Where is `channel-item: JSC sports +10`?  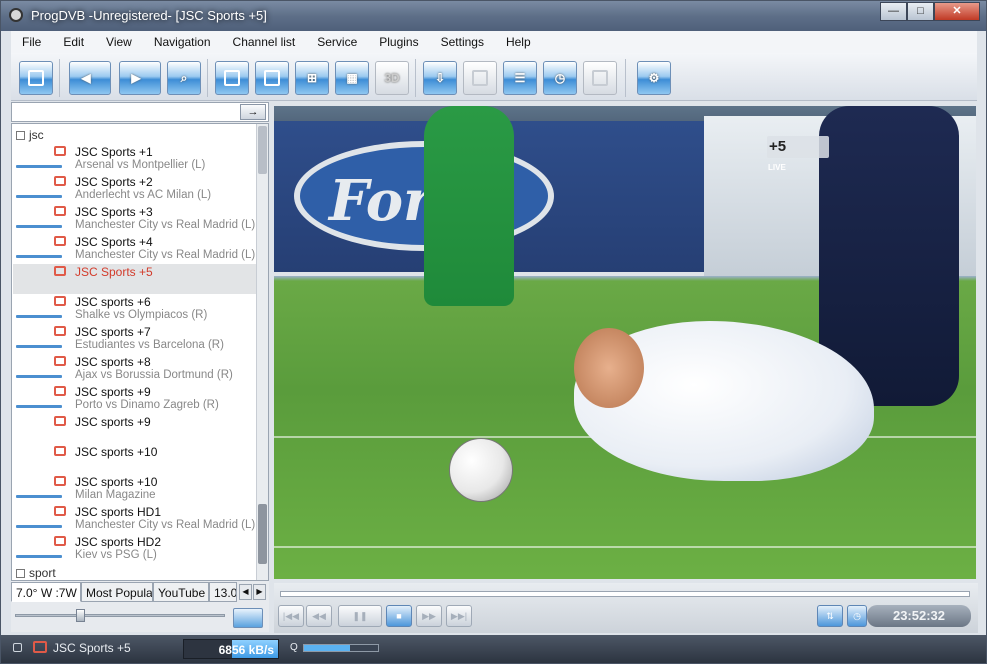 channel-item: JSC sports +10 is located at coordinates (134, 459).